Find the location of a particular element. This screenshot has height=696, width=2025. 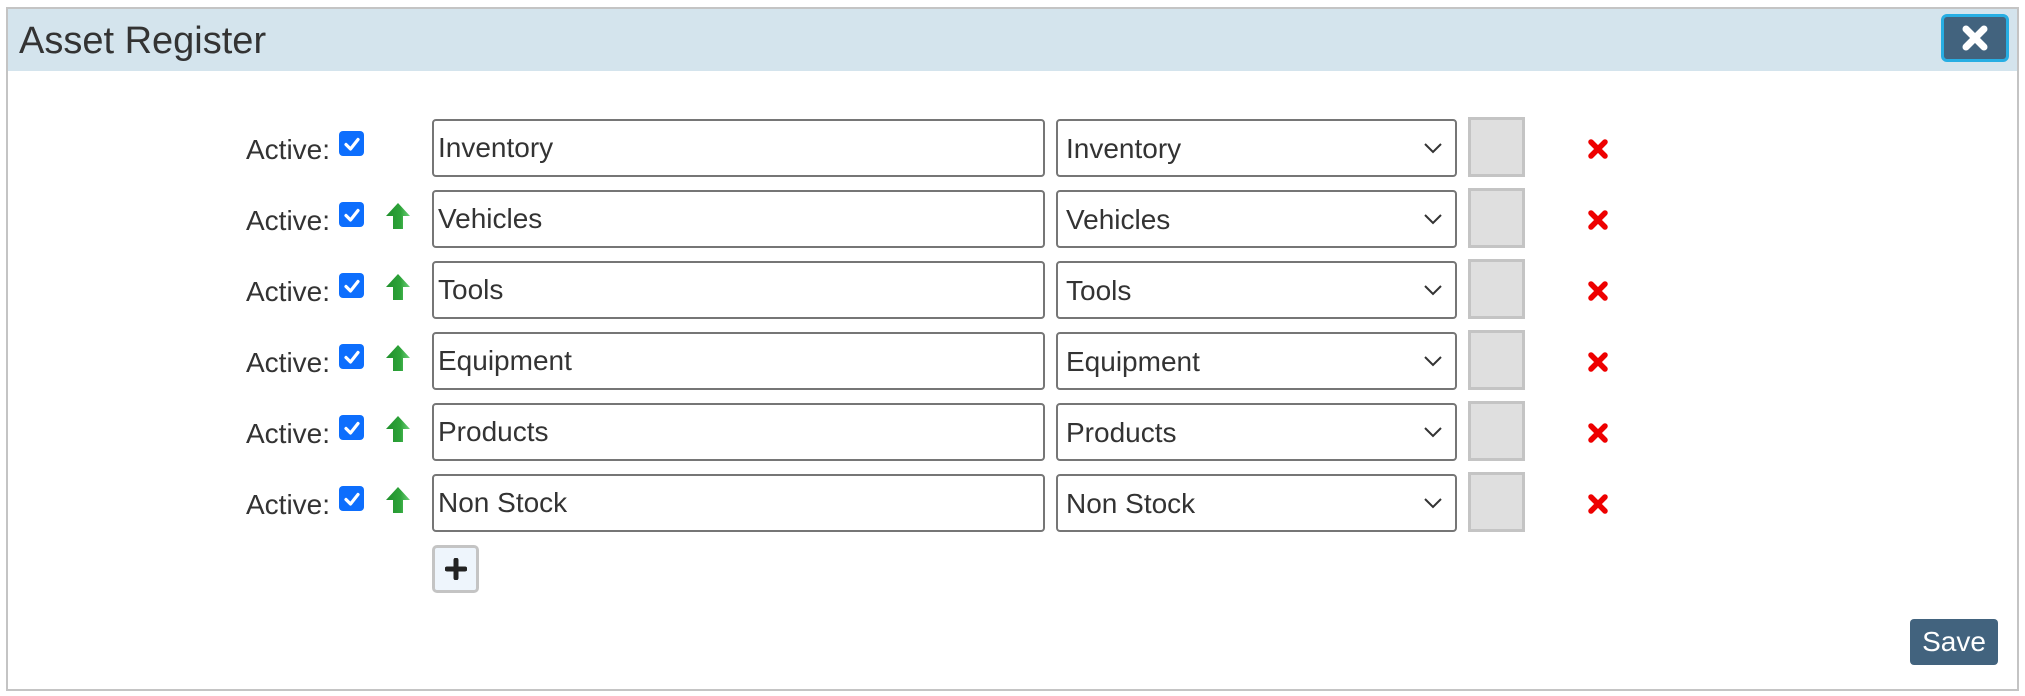

asset-type-select: Tools is located at coordinates (1256, 290).